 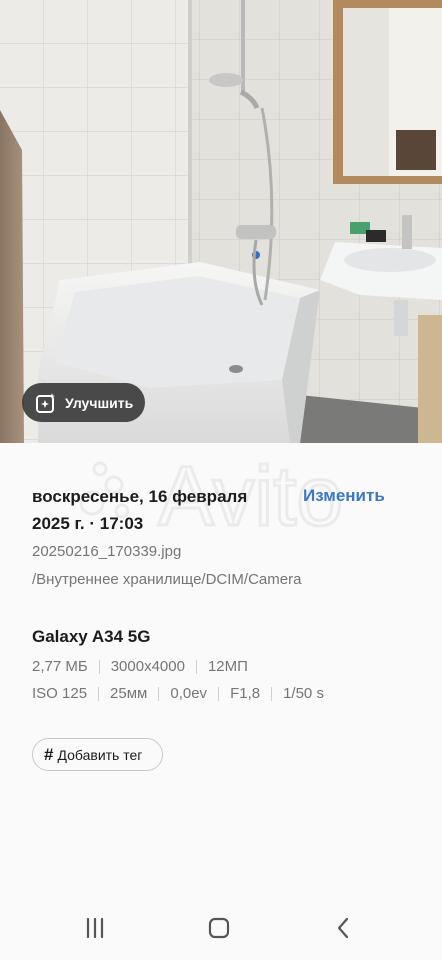 I want to click on resolution: 3000x4000, so click(x=147, y=666).